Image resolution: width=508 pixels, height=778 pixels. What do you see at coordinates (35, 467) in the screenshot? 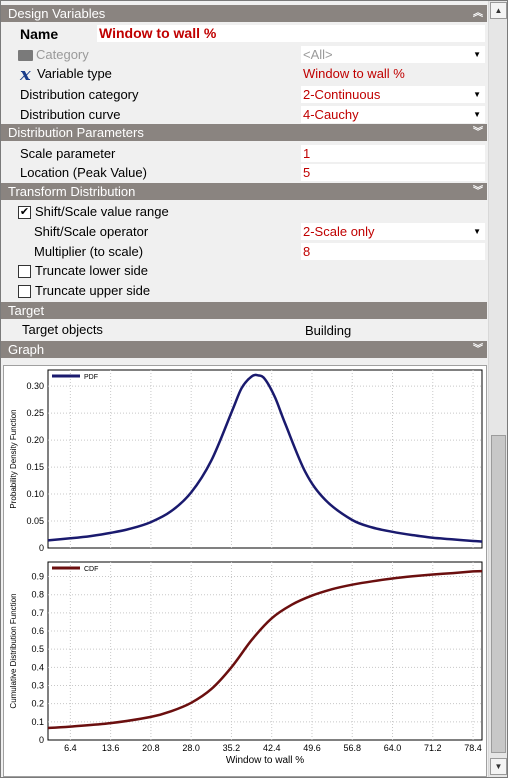
I see `y-tick-label: 0.15` at bounding box center [35, 467].